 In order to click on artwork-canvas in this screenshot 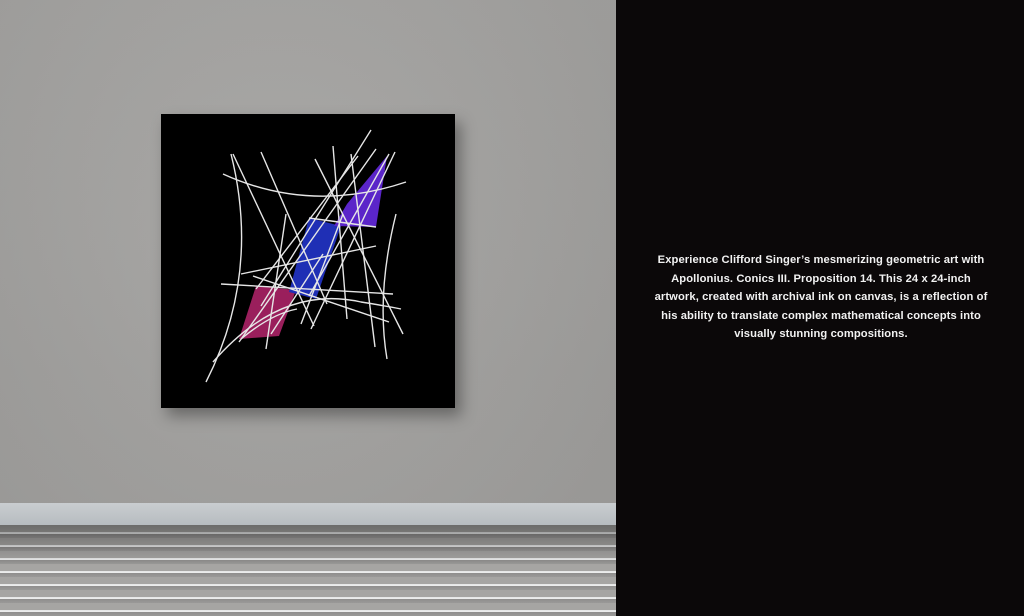, I will do `click(308, 261)`.